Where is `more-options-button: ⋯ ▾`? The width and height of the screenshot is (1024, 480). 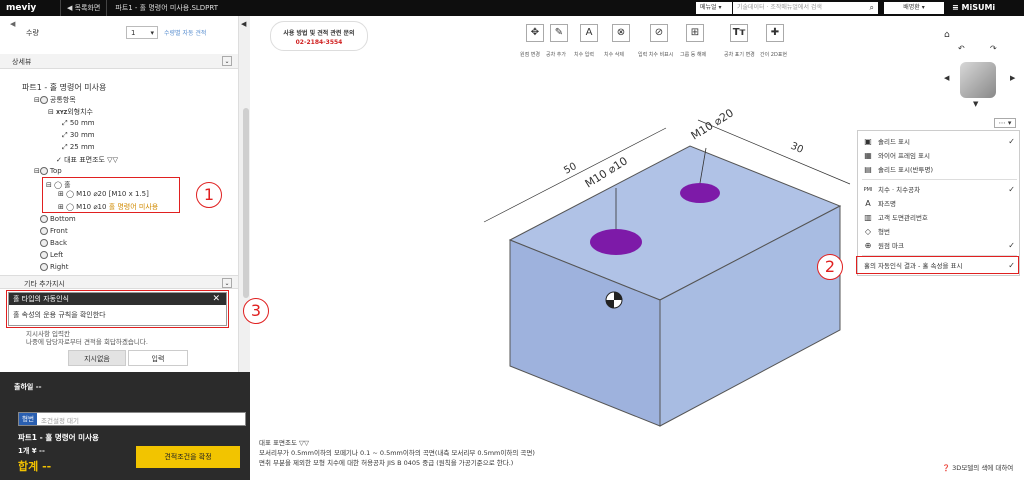
more-options-button: ⋯ ▾ is located at coordinates (1005, 123).